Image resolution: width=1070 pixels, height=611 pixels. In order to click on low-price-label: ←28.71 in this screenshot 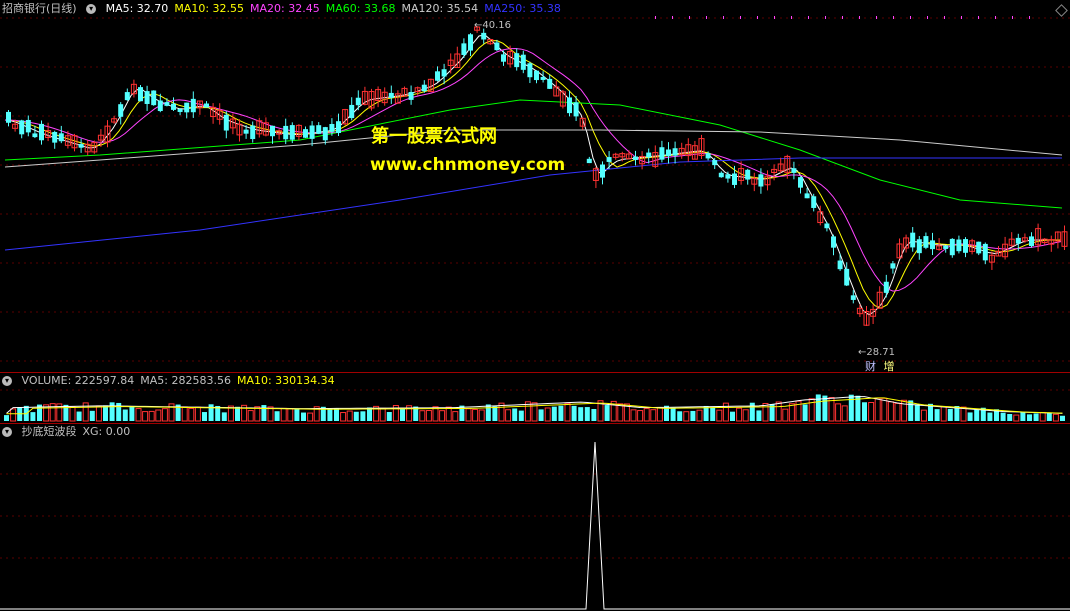, I will do `click(877, 352)`.